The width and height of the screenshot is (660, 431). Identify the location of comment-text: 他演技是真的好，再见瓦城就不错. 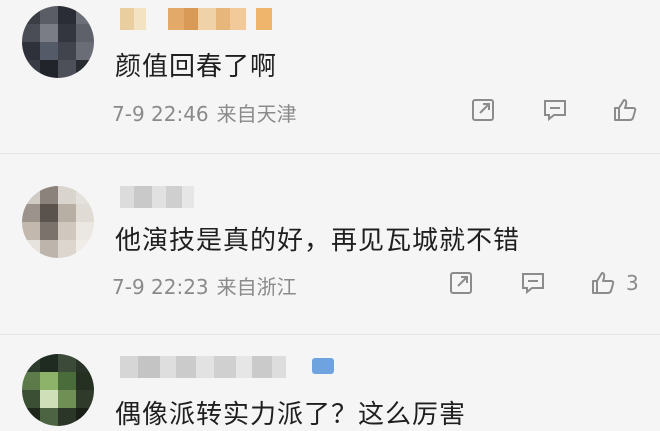
(318, 241).